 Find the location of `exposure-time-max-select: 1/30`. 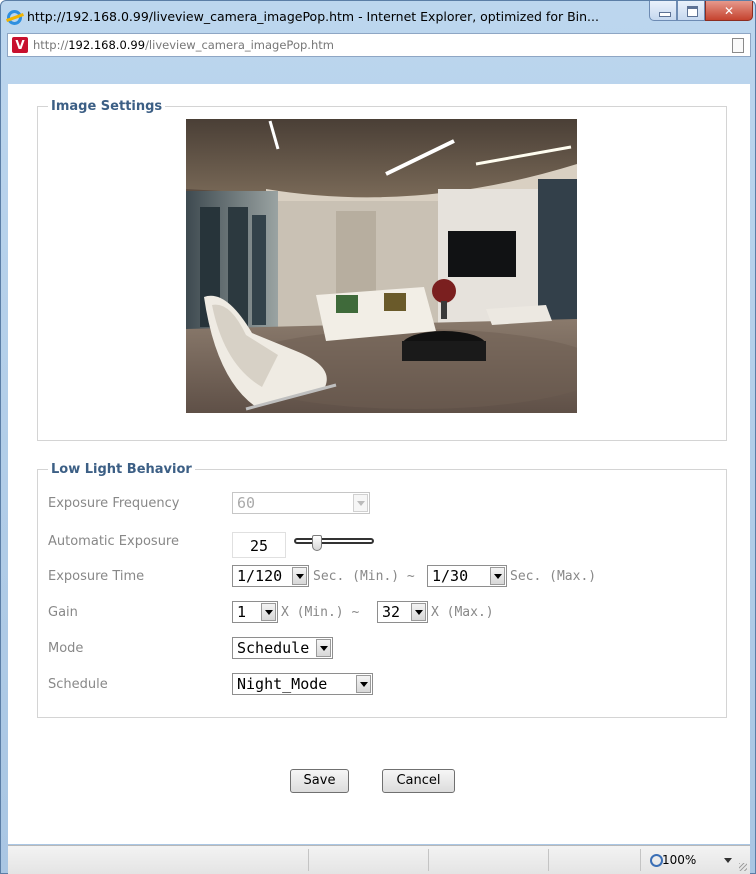

exposure-time-max-select: 1/30 is located at coordinates (467, 576).